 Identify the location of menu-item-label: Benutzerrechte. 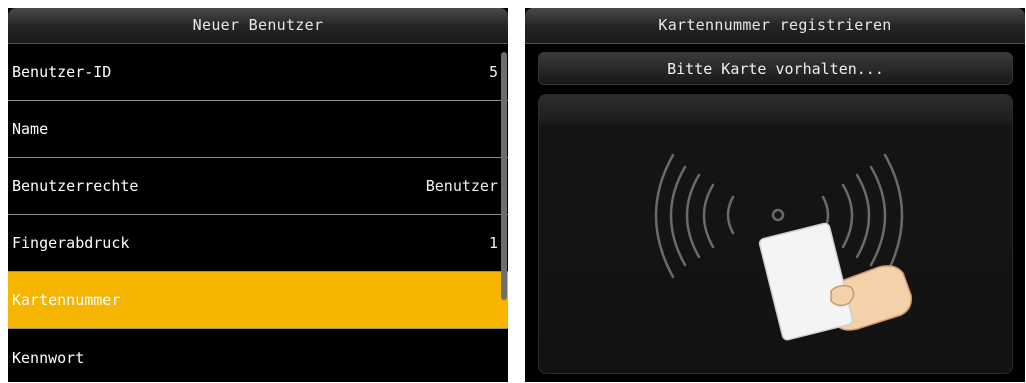
(75, 186).